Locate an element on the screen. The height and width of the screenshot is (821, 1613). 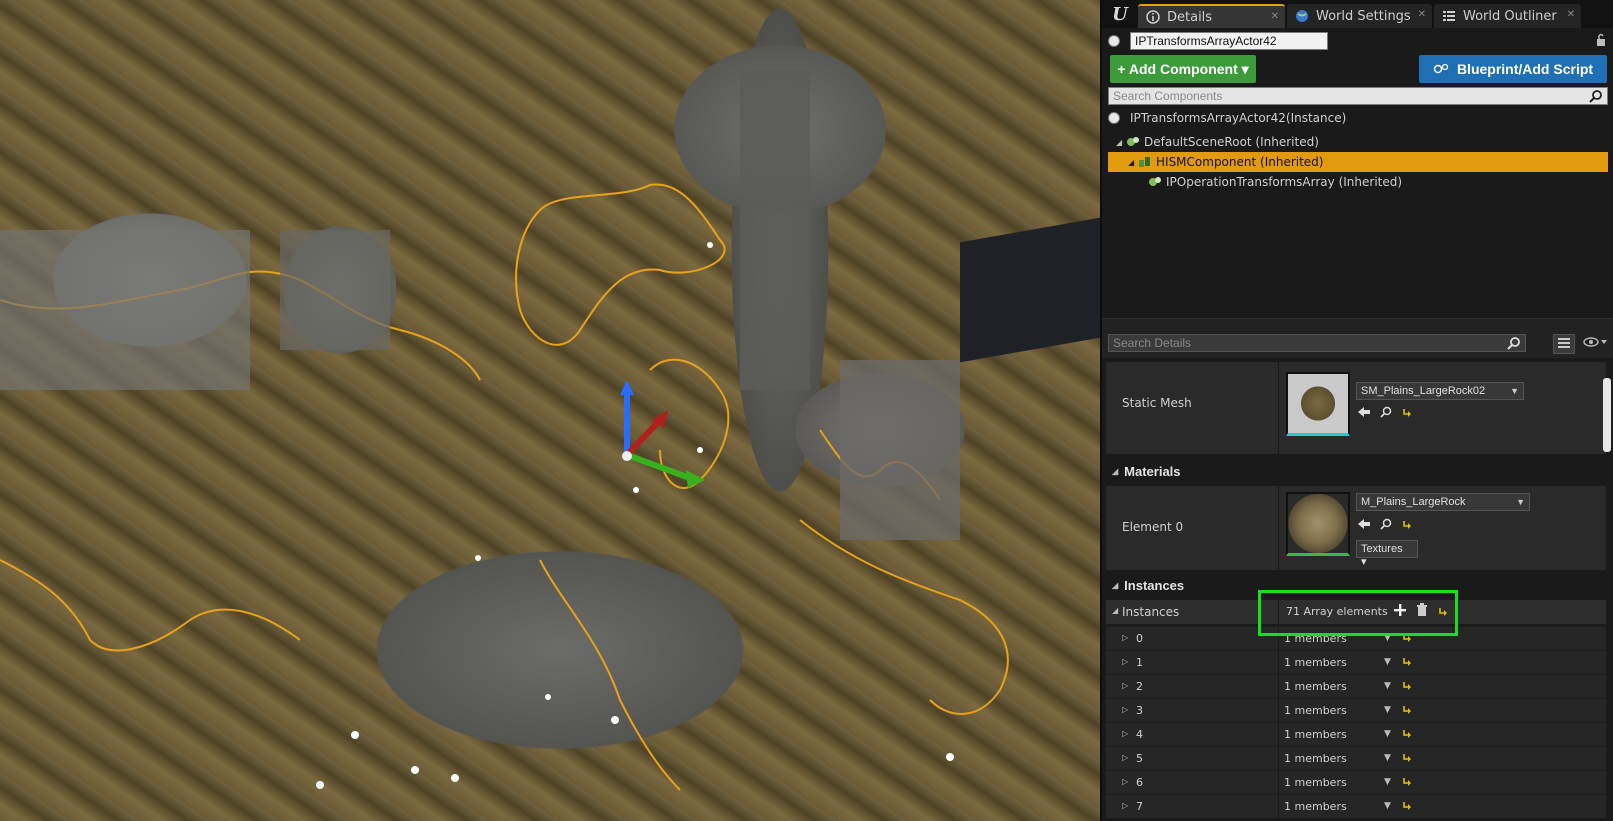
search-details-input: Search Details is located at coordinates (1317, 343).